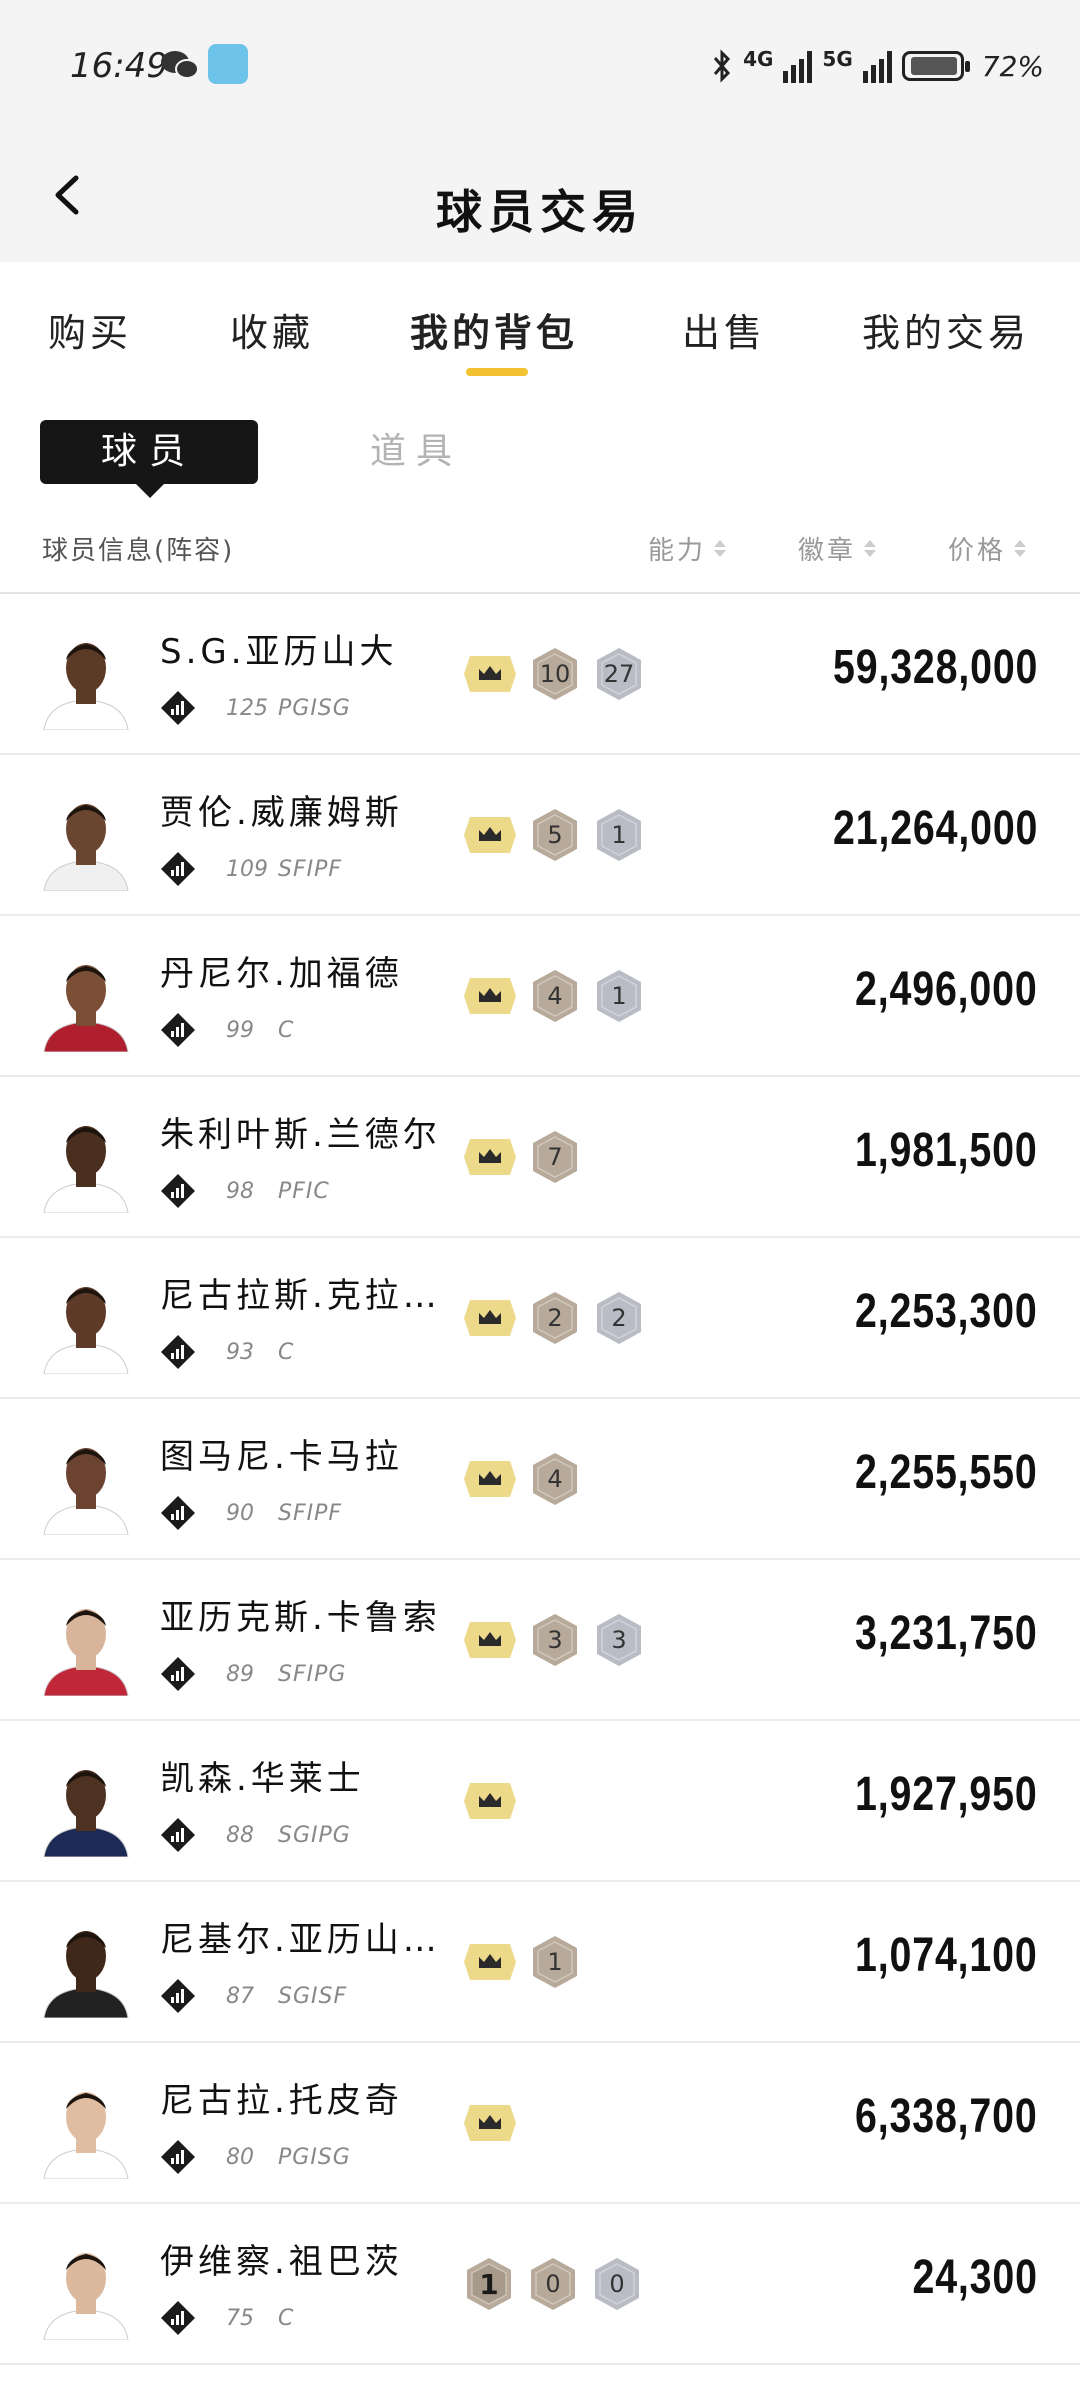  I want to click on player-price: 59,328,000, so click(935, 667).